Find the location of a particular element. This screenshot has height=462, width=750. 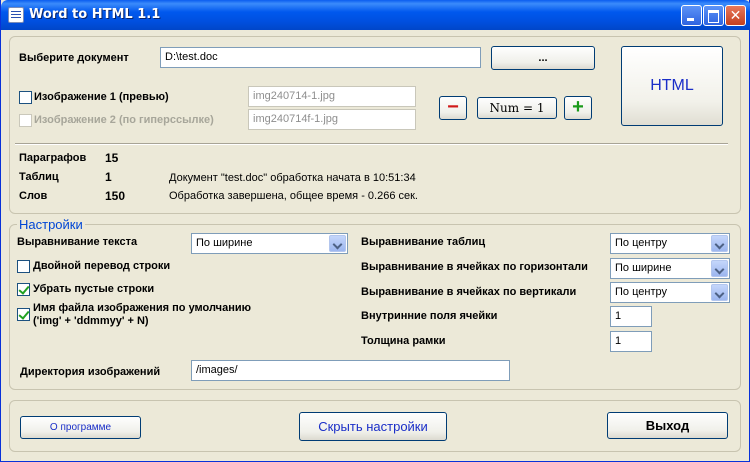

words-label: Слов is located at coordinates (33, 196).